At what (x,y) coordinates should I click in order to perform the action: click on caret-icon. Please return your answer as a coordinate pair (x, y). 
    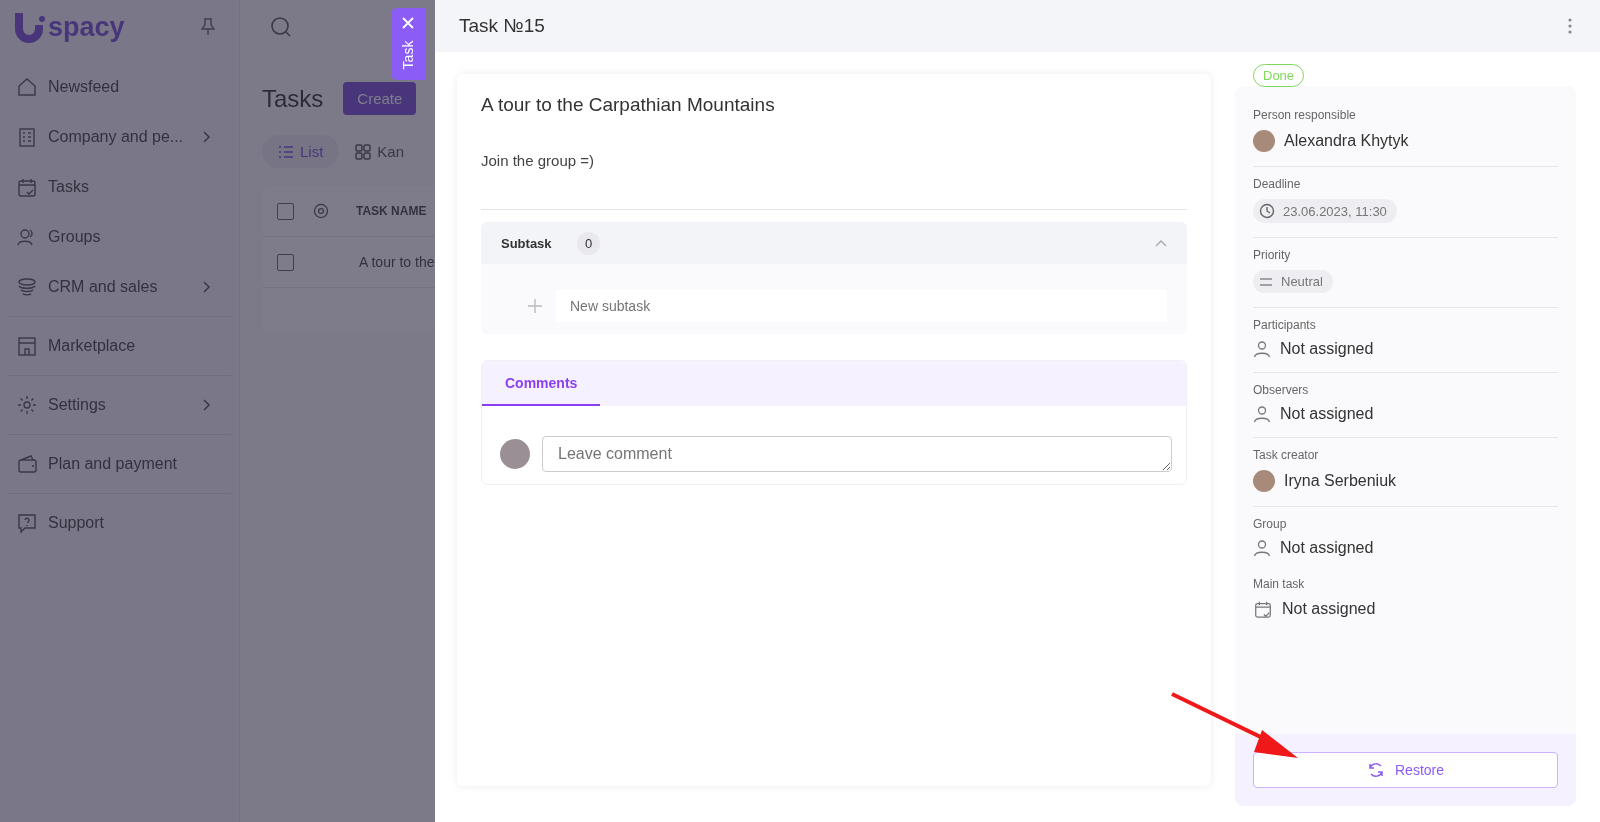
    Looking at the image, I should click on (1161, 243).